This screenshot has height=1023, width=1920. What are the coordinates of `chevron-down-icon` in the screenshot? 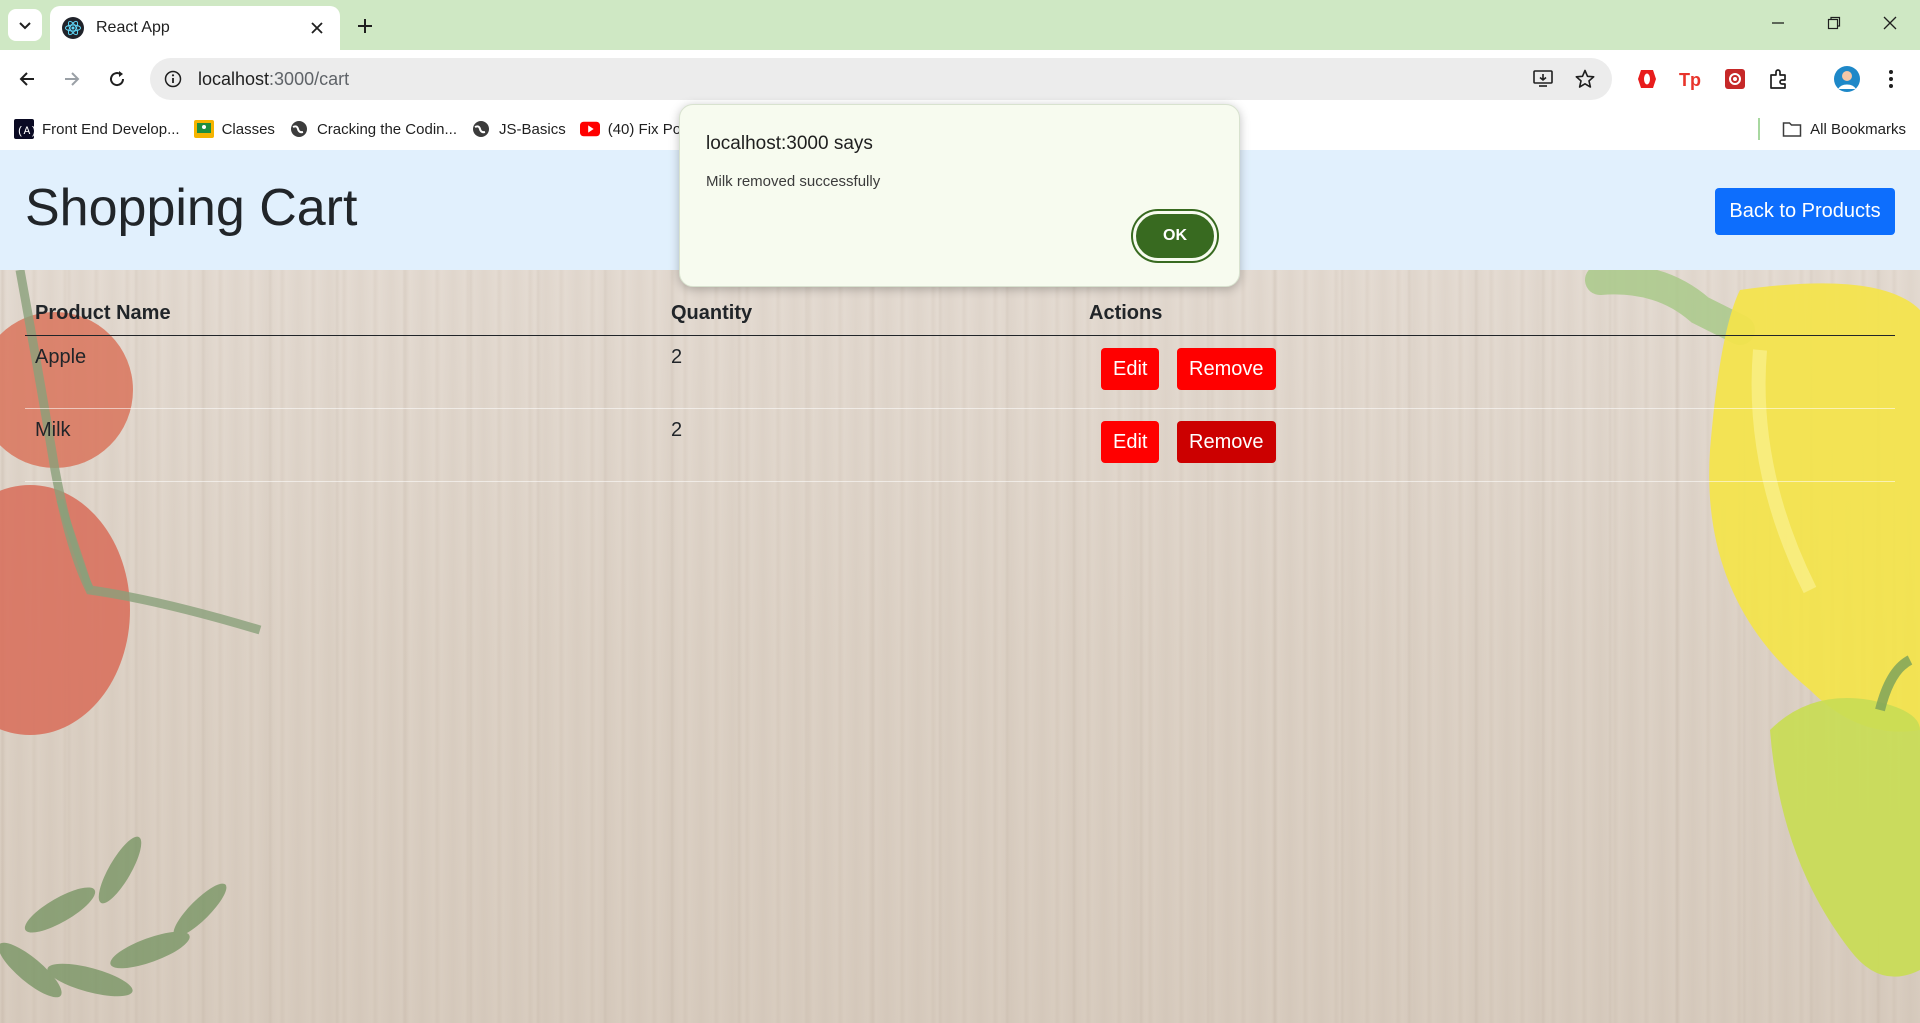 It's located at (25, 26).